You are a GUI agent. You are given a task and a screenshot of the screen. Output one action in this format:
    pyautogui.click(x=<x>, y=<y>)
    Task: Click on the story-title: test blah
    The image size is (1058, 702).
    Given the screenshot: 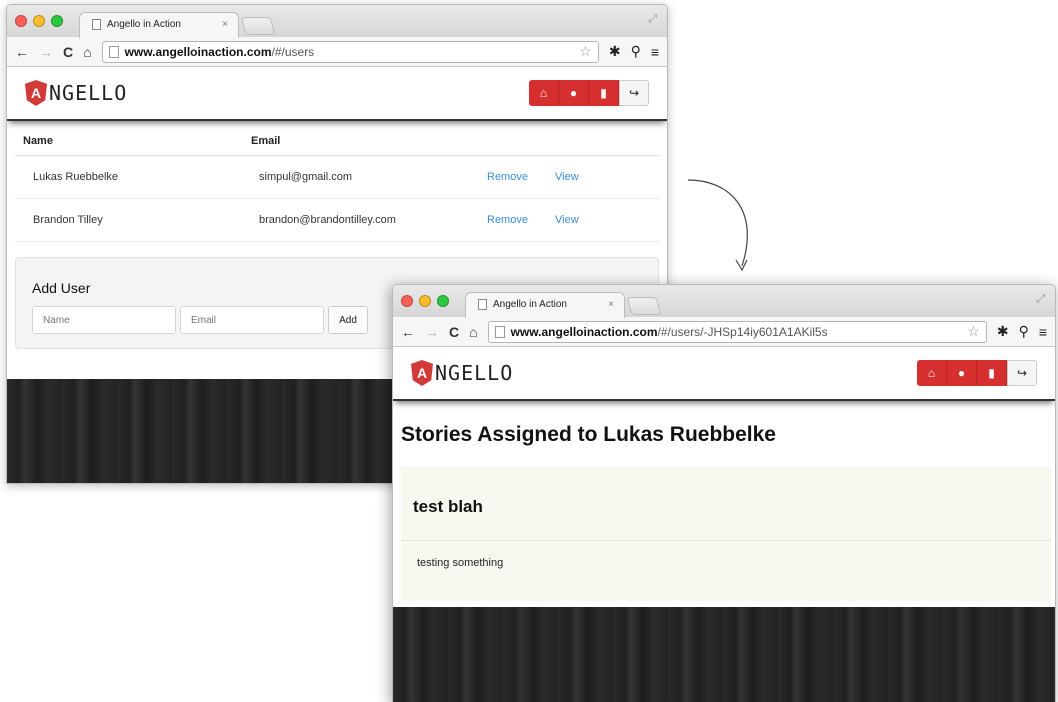 What is the action you would take?
    pyautogui.click(x=726, y=504)
    